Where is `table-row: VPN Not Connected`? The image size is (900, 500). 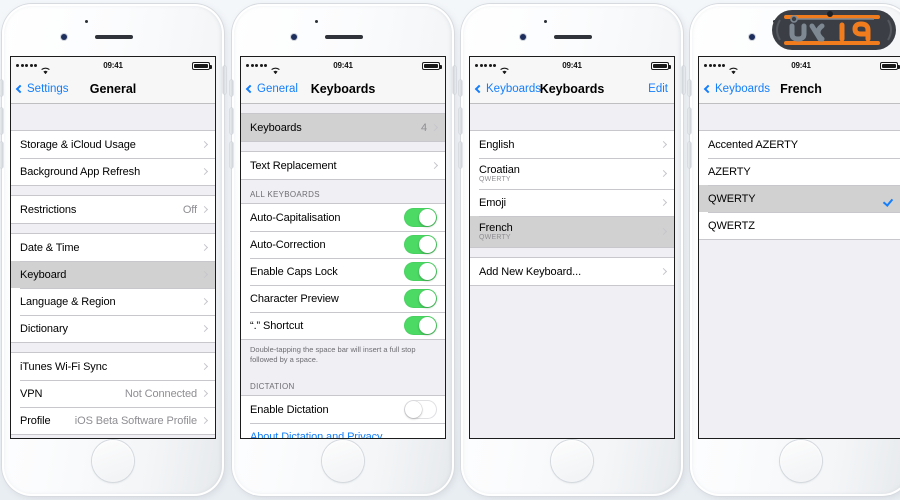 table-row: VPN Not Connected is located at coordinates (113, 393).